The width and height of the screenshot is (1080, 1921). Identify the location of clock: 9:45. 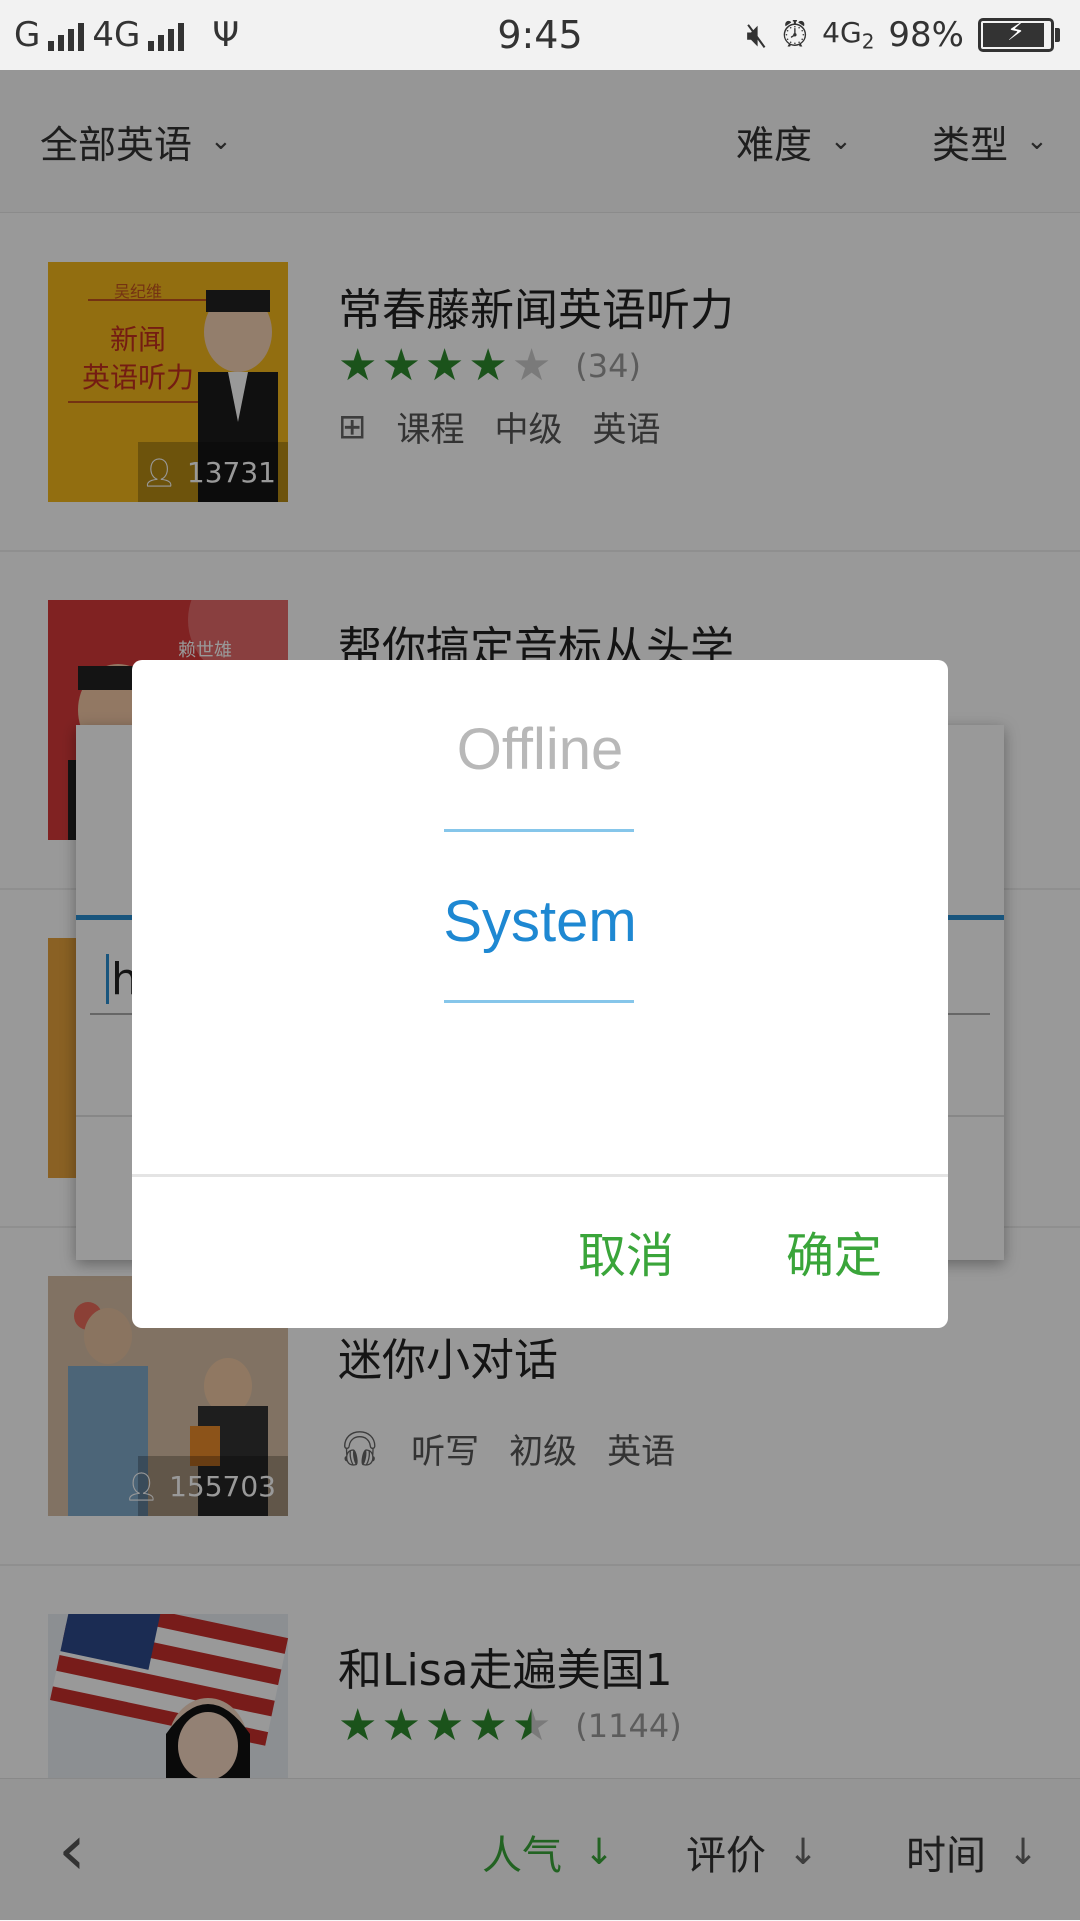
(540, 35).